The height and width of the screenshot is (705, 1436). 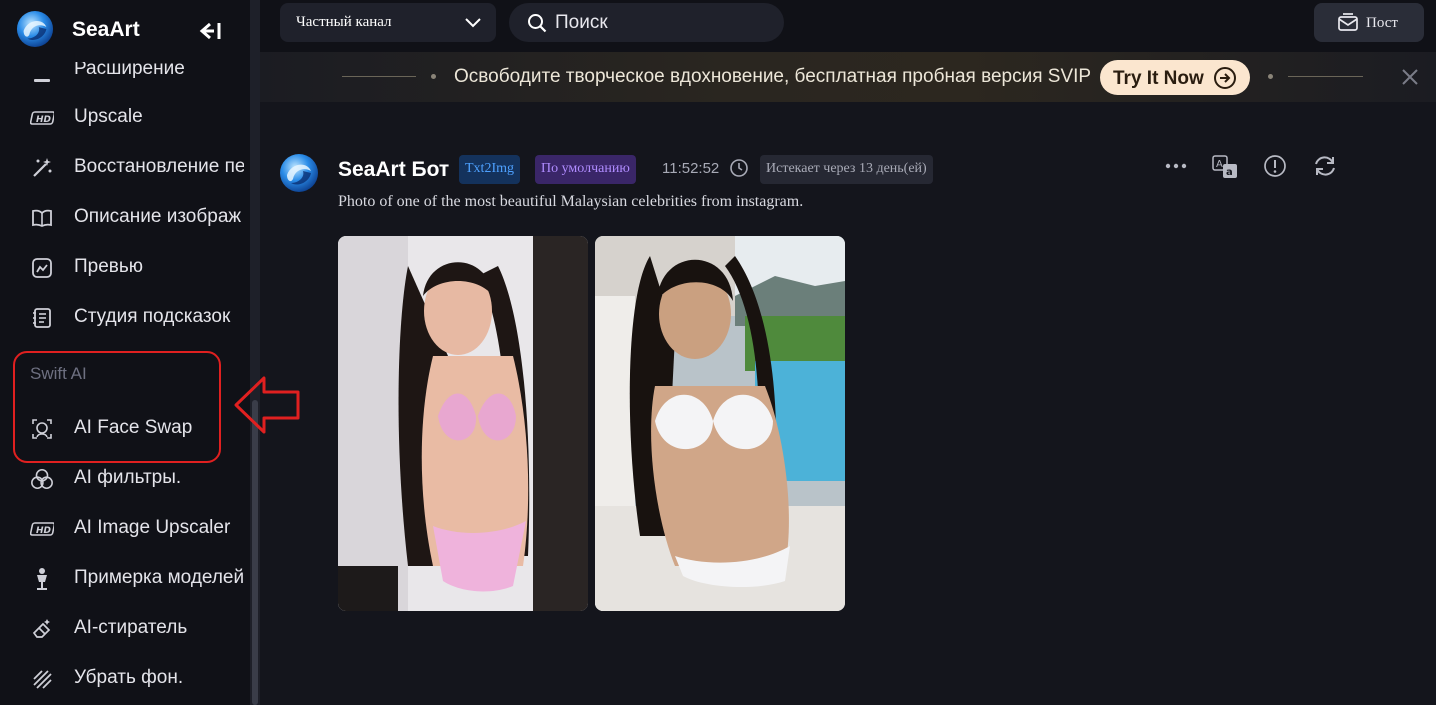 I want to click on seaart-logo-icon, so click(x=35, y=29).